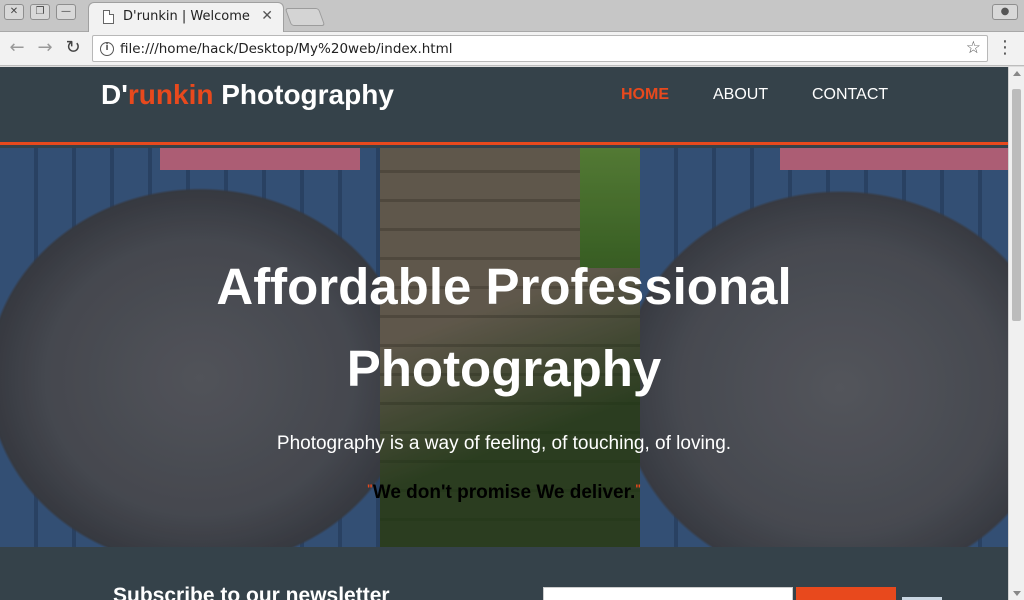 The image size is (1024, 600). What do you see at coordinates (504, 573) in the screenshot?
I see `newsletter-section: Subscribe to our newsletter` at bounding box center [504, 573].